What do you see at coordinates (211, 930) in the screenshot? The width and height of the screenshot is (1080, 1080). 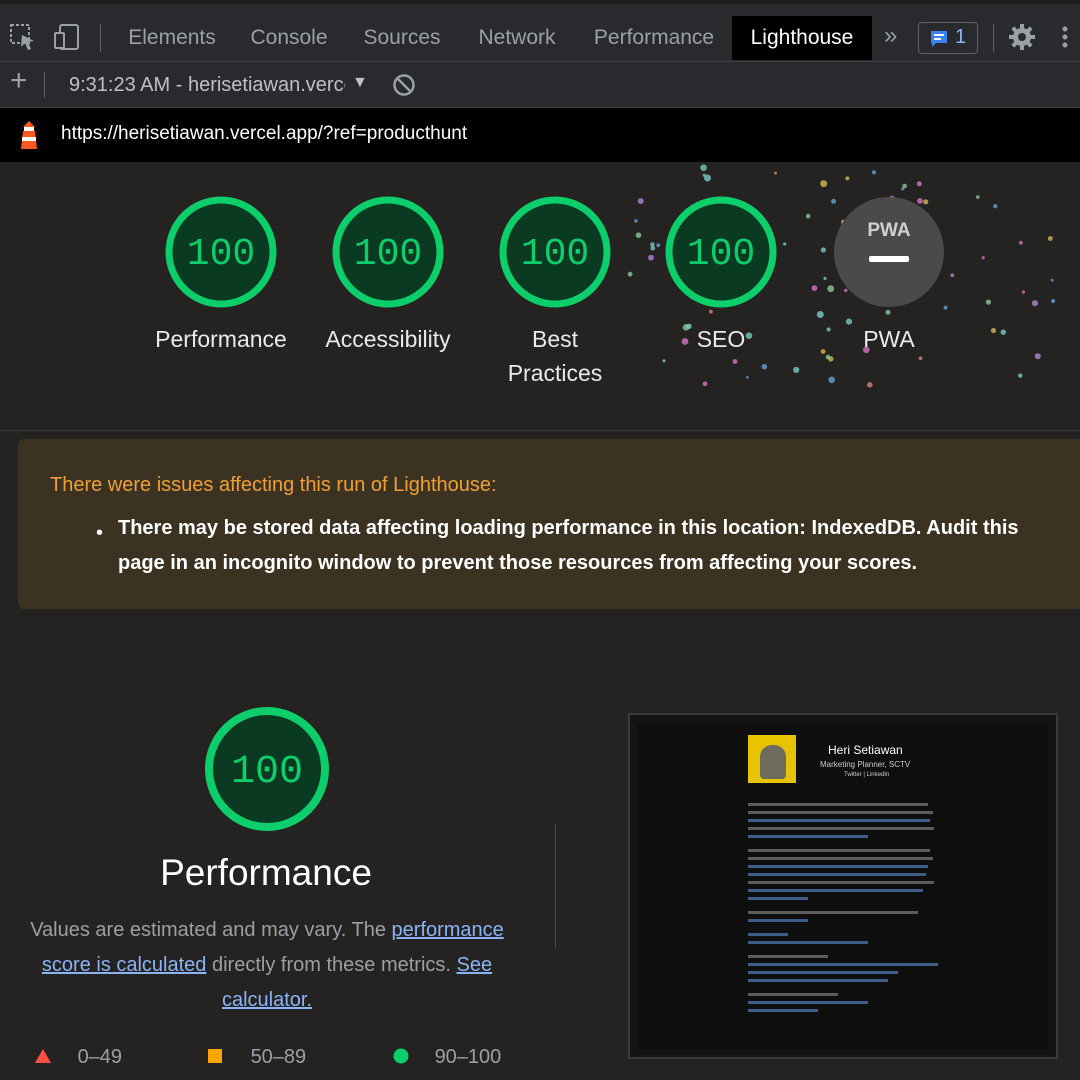 I see `desc-text: Values are estimated and may vary. The` at bounding box center [211, 930].